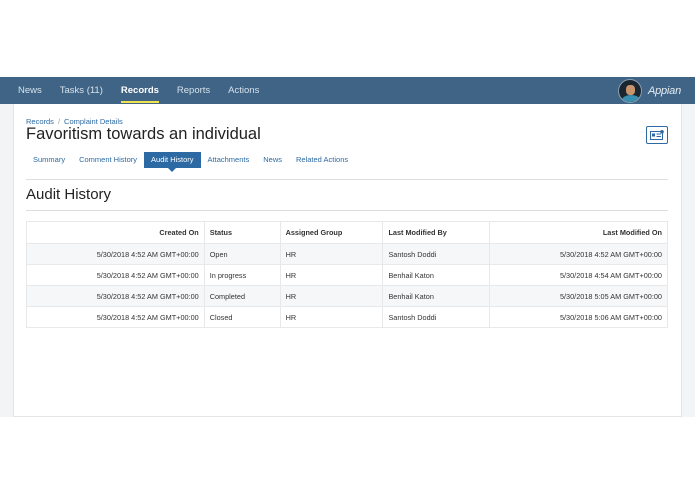  What do you see at coordinates (347, 210) in the screenshot?
I see `section-divider` at bounding box center [347, 210].